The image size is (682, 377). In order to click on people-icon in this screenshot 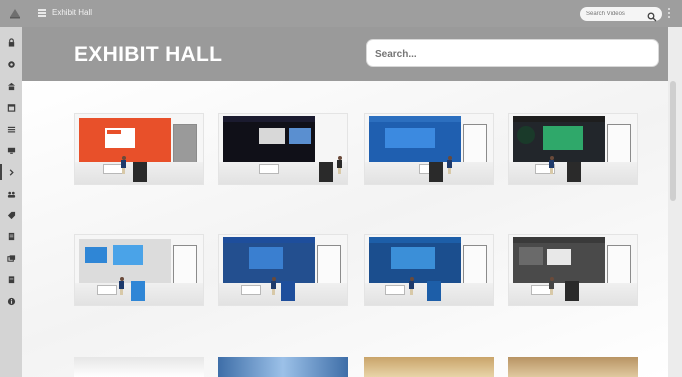, I will do `click(11, 194)`.